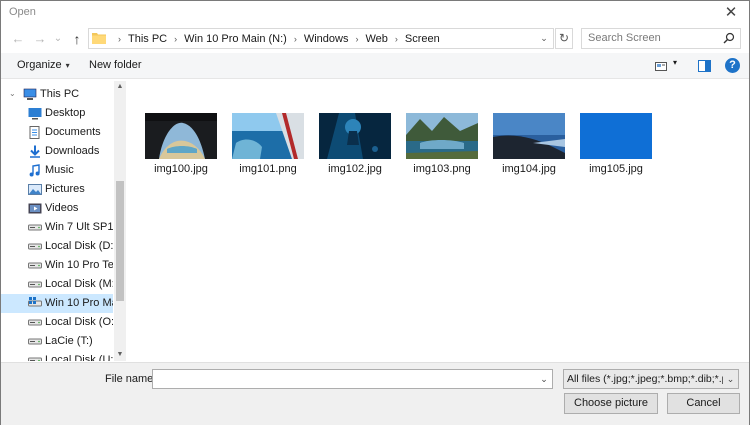 The image size is (750, 425). Describe the element at coordinates (57, 303) in the screenshot. I see `sidebar-item: Win 10 Pro Main` at that location.